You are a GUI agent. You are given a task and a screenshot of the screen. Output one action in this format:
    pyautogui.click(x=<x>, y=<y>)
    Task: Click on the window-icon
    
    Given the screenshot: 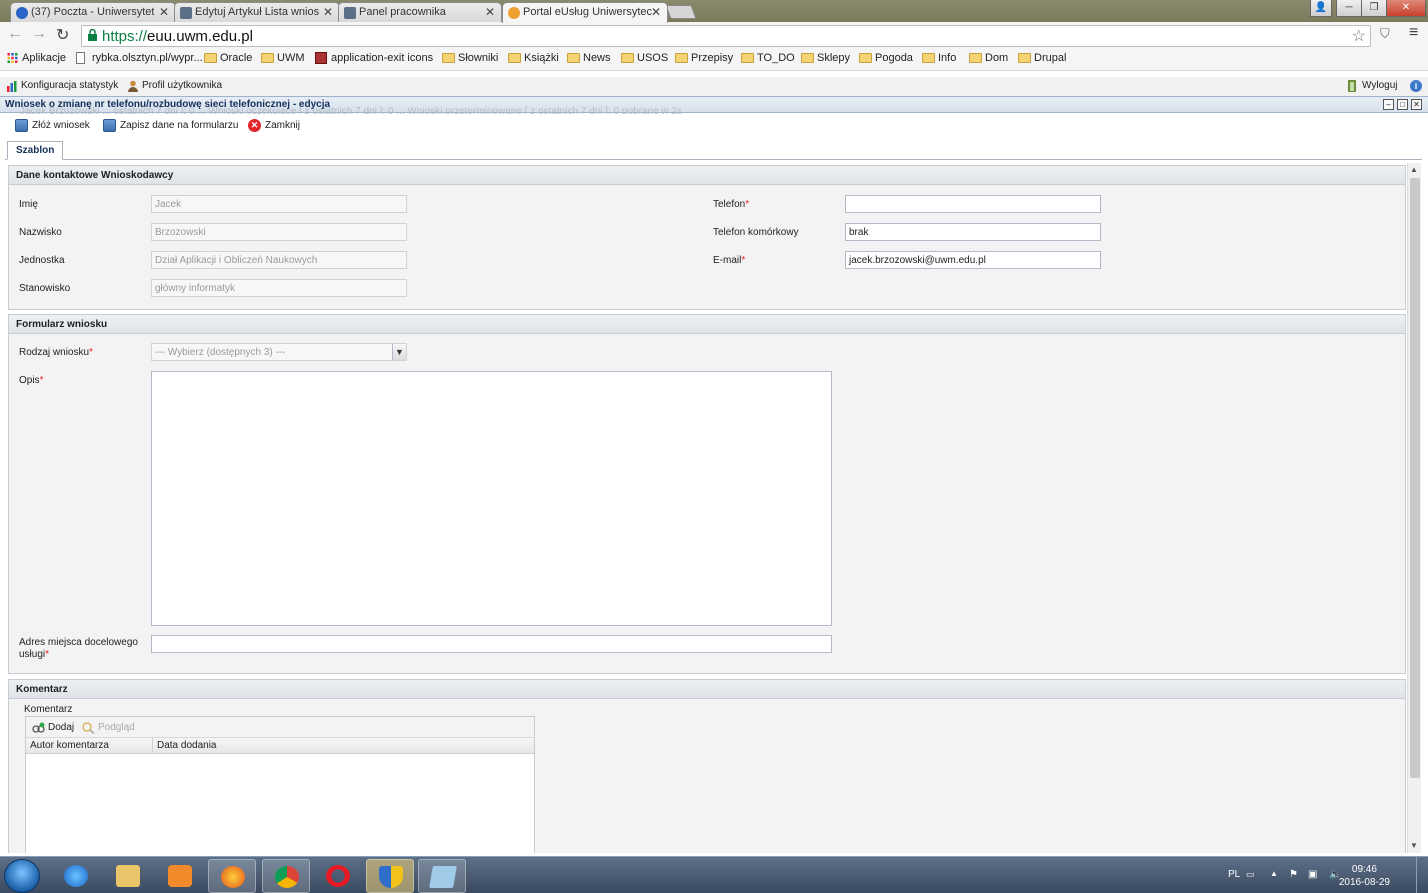 What is the action you would take?
    pyautogui.click(x=442, y=876)
    